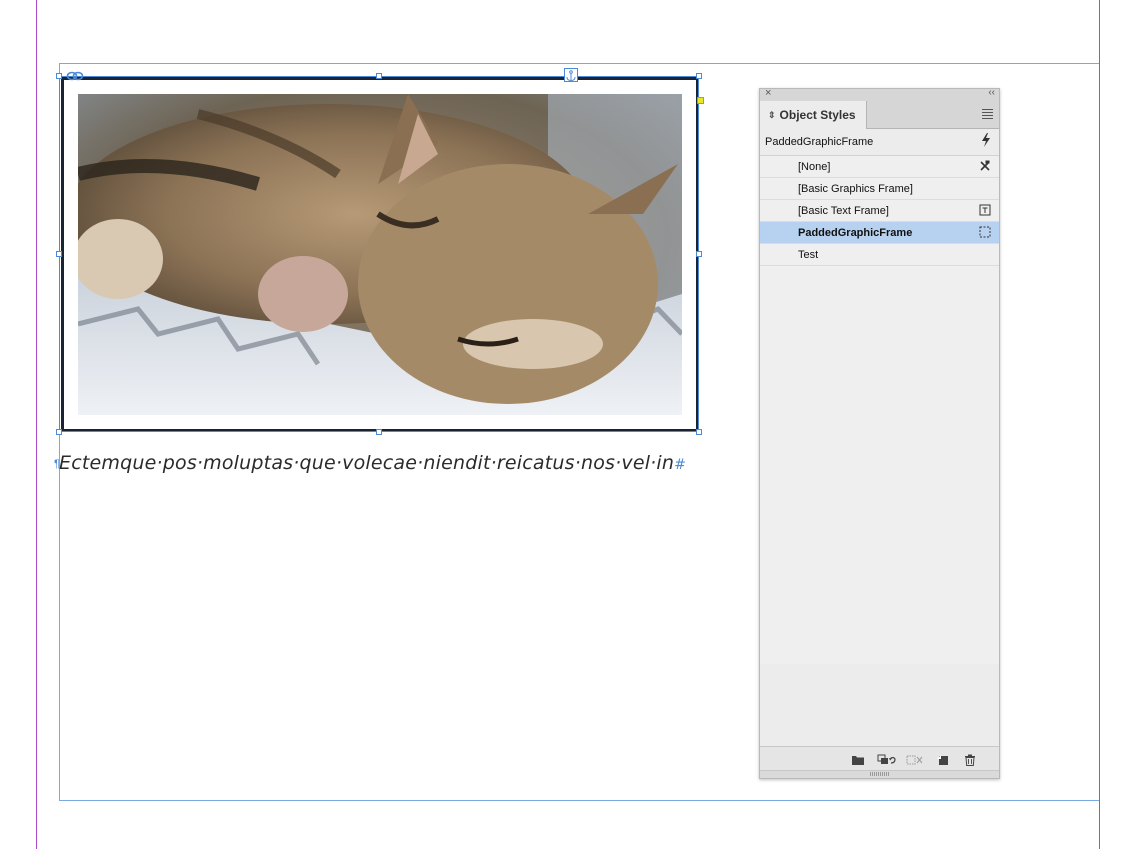 The height and width of the screenshot is (849, 1124). I want to click on style-item-paddedgraphicframe: PaddedGraphicFrame, so click(879, 233).